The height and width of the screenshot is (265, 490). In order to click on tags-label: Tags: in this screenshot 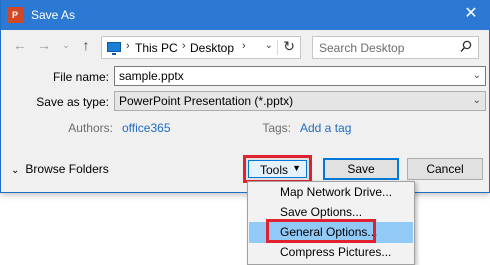, I will do `click(276, 128)`.